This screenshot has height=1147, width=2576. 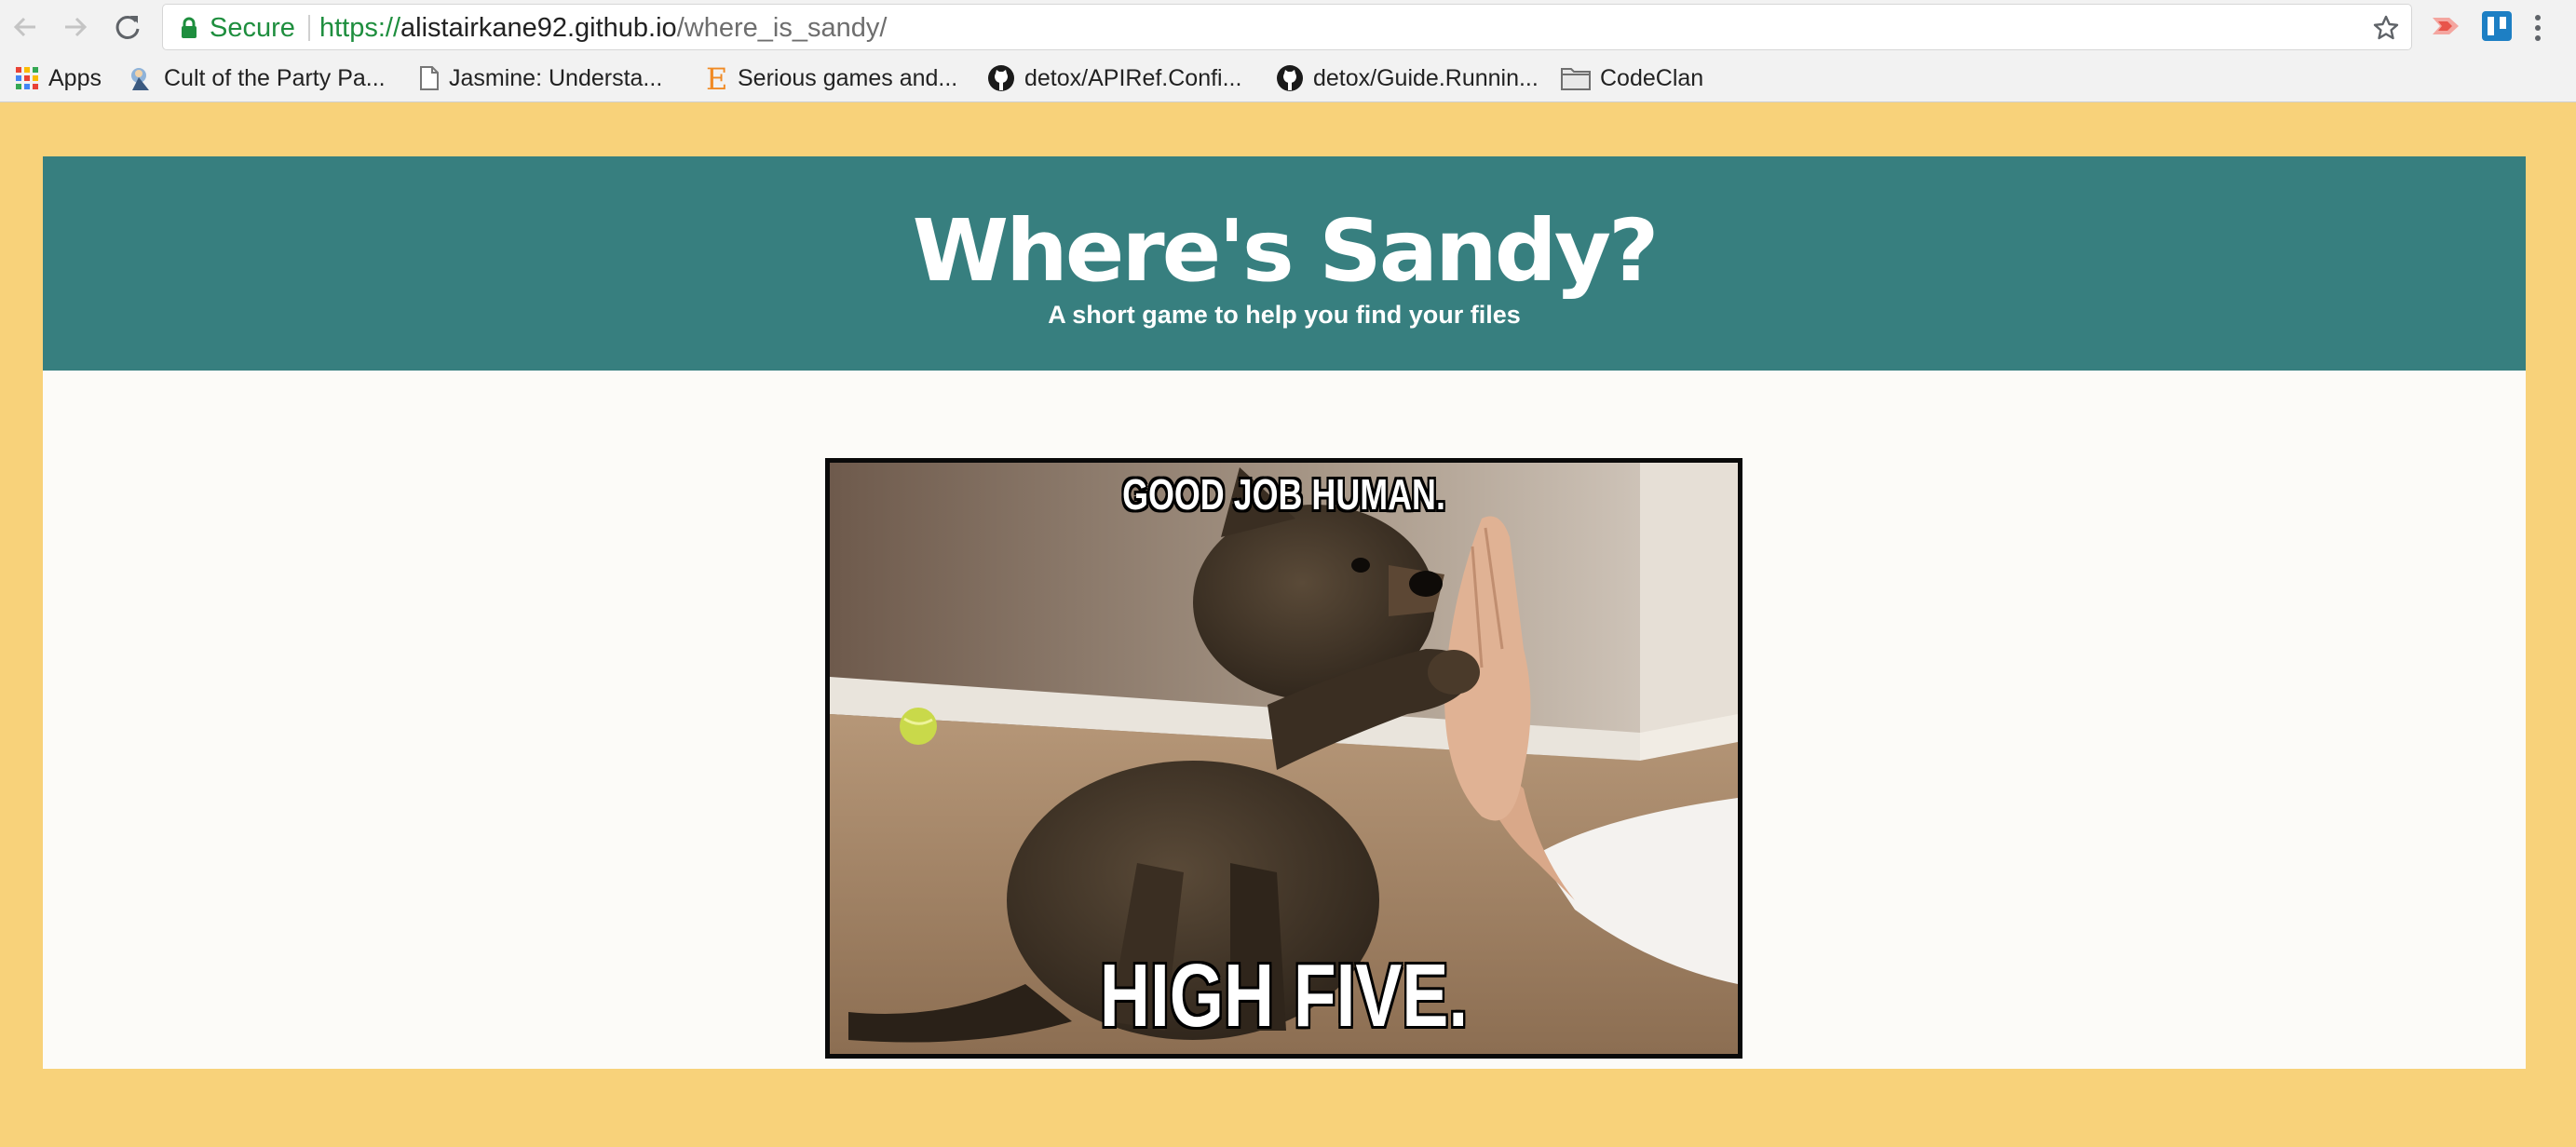 I want to click on menu-icon, so click(x=2538, y=28).